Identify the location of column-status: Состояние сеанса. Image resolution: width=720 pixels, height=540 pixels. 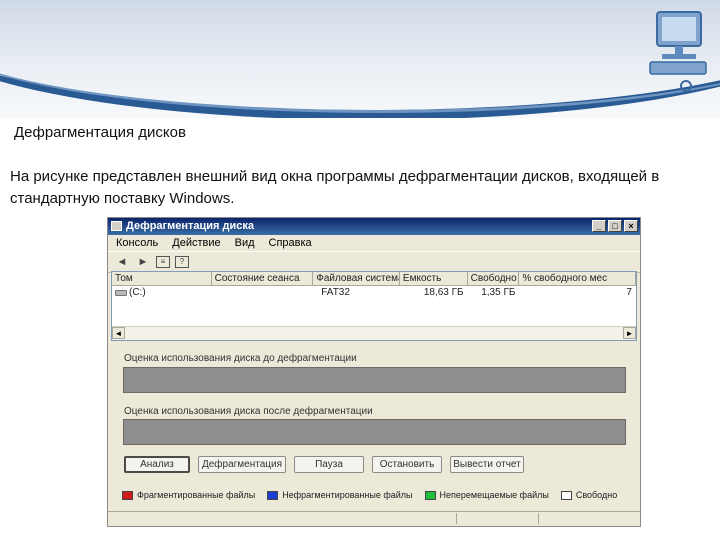
(263, 278).